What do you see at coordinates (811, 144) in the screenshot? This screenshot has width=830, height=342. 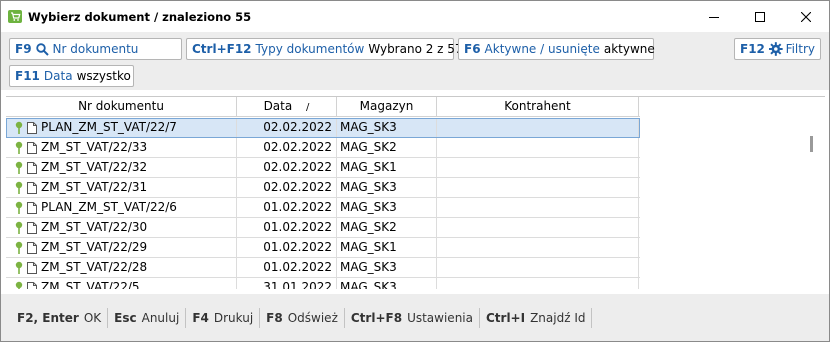 I see `scrollbar-thumb` at bounding box center [811, 144].